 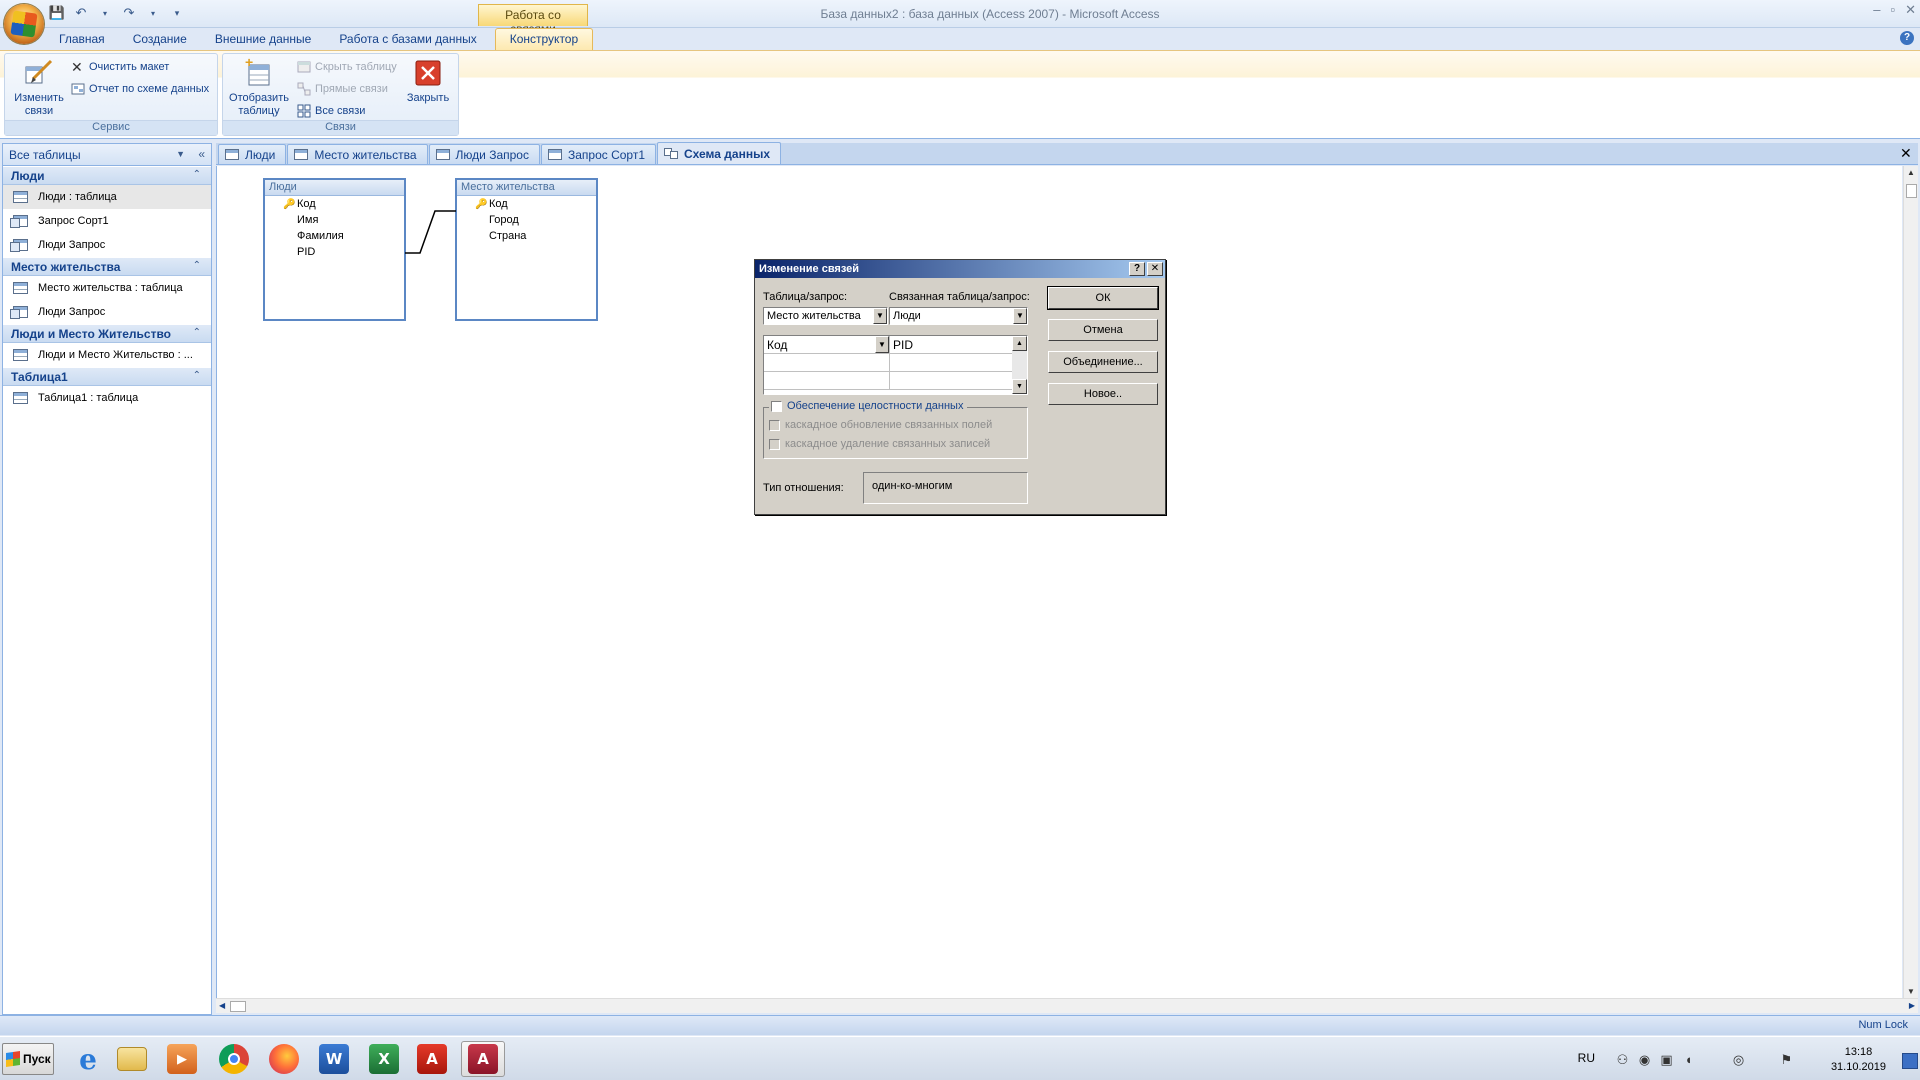 What do you see at coordinates (201, 154) in the screenshot?
I see `nav-collapse-icon: «` at bounding box center [201, 154].